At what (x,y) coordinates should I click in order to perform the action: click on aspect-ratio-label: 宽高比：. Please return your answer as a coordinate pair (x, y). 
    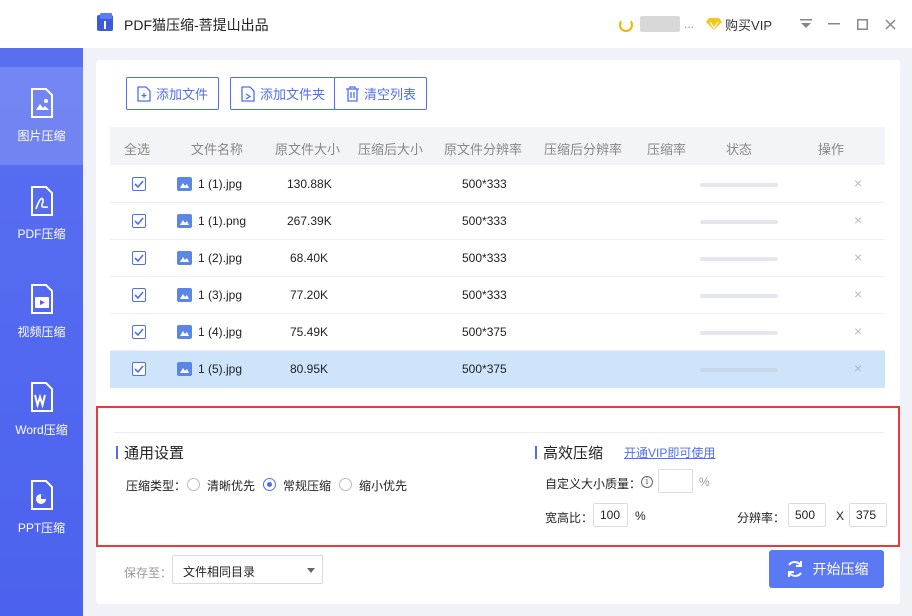
    Looking at the image, I should click on (569, 518).